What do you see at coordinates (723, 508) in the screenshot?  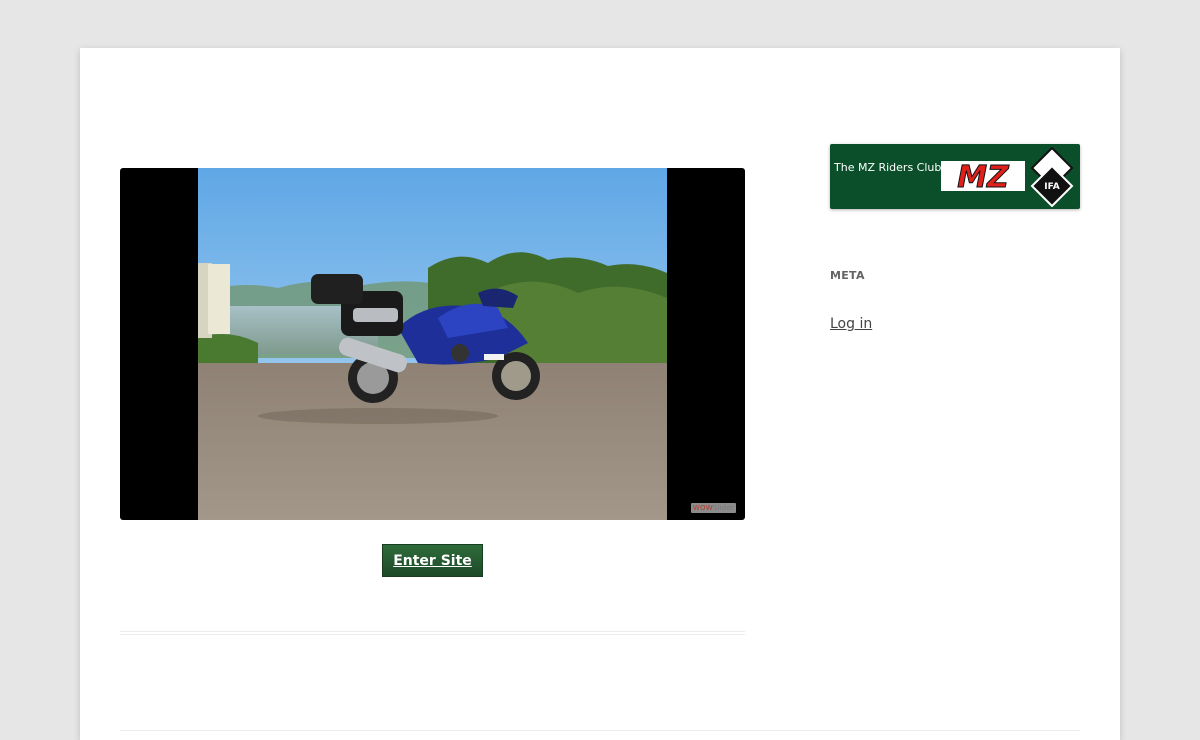 I see `watermark-suffix: Slider` at bounding box center [723, 508].